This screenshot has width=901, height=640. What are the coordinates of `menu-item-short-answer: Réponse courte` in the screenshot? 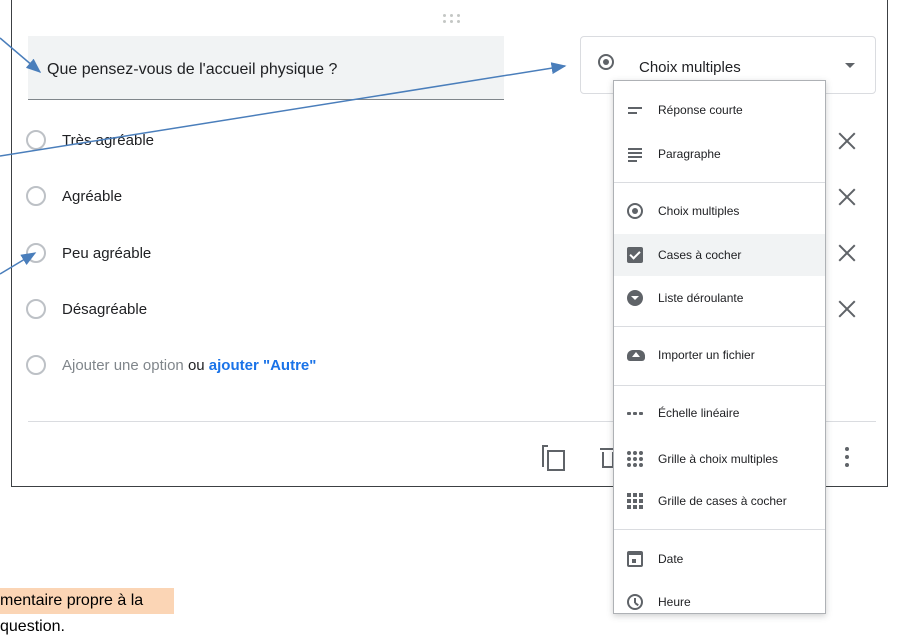 It's located at (719, 110).